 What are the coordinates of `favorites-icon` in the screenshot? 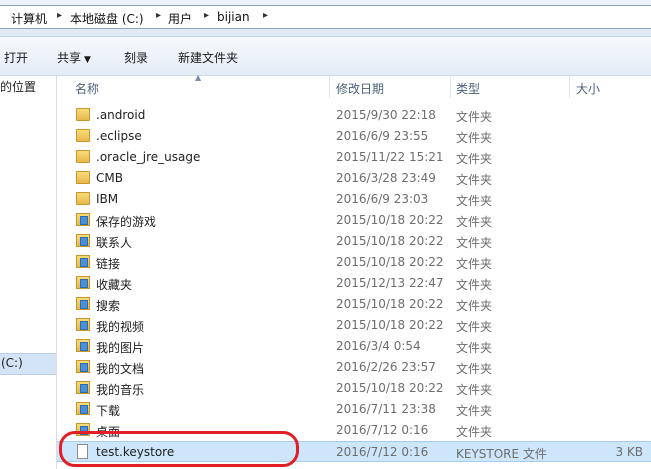 It's located at (83, 282).